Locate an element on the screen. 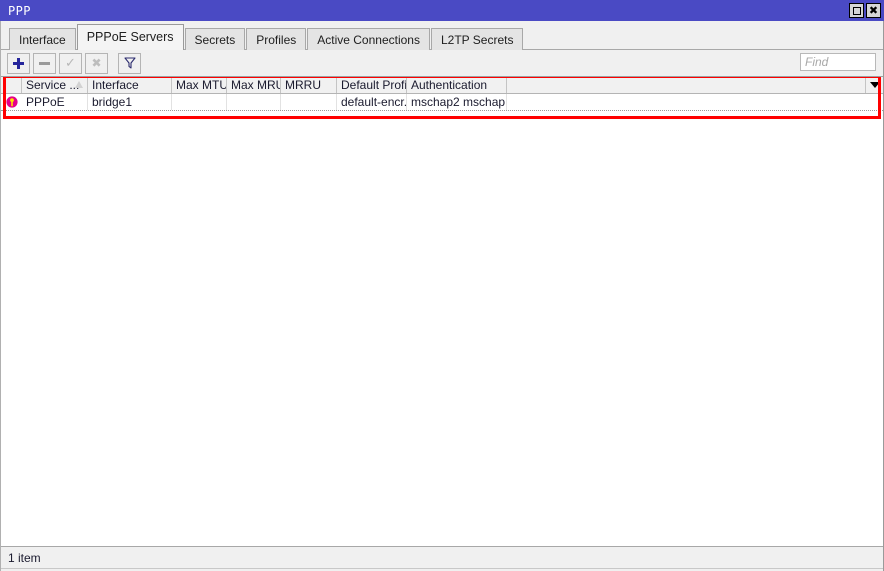 Image resolution: width=884 pixels, height=571 pixels. tab-profiles: Profiles is located at coordinates (276, 39).